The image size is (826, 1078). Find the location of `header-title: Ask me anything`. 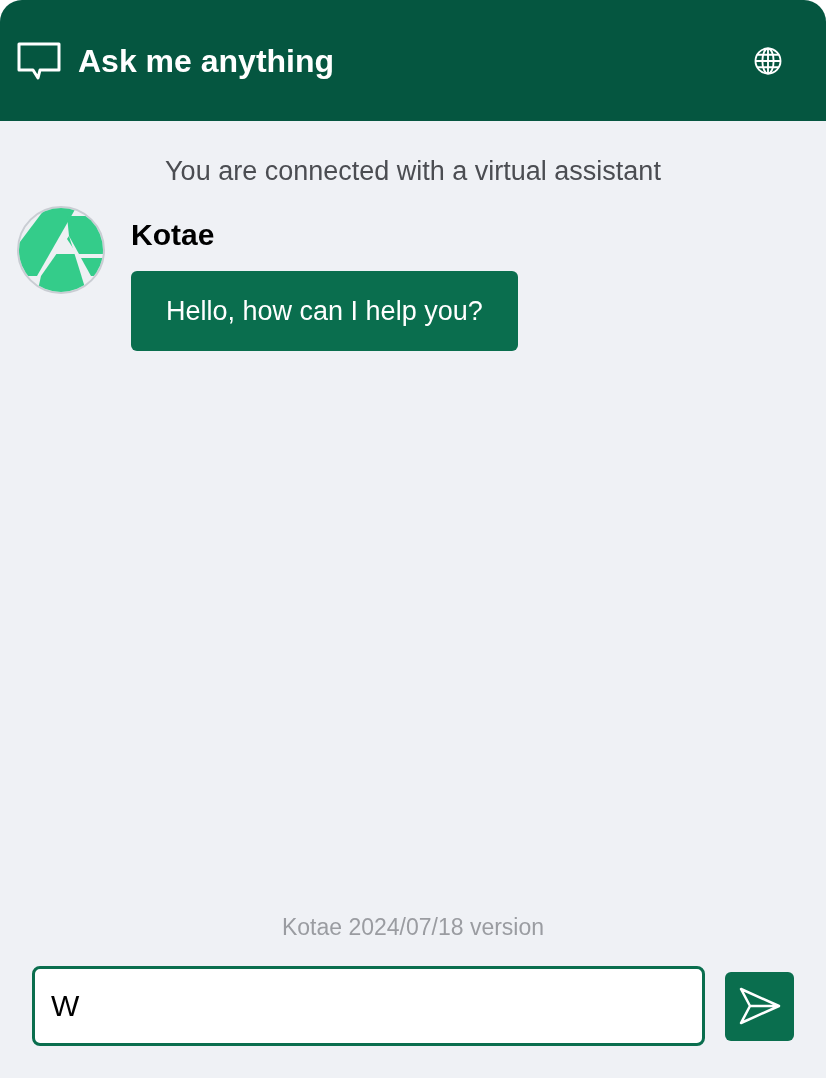

header-title: Ask me anything is located at coordinates (206, 61).